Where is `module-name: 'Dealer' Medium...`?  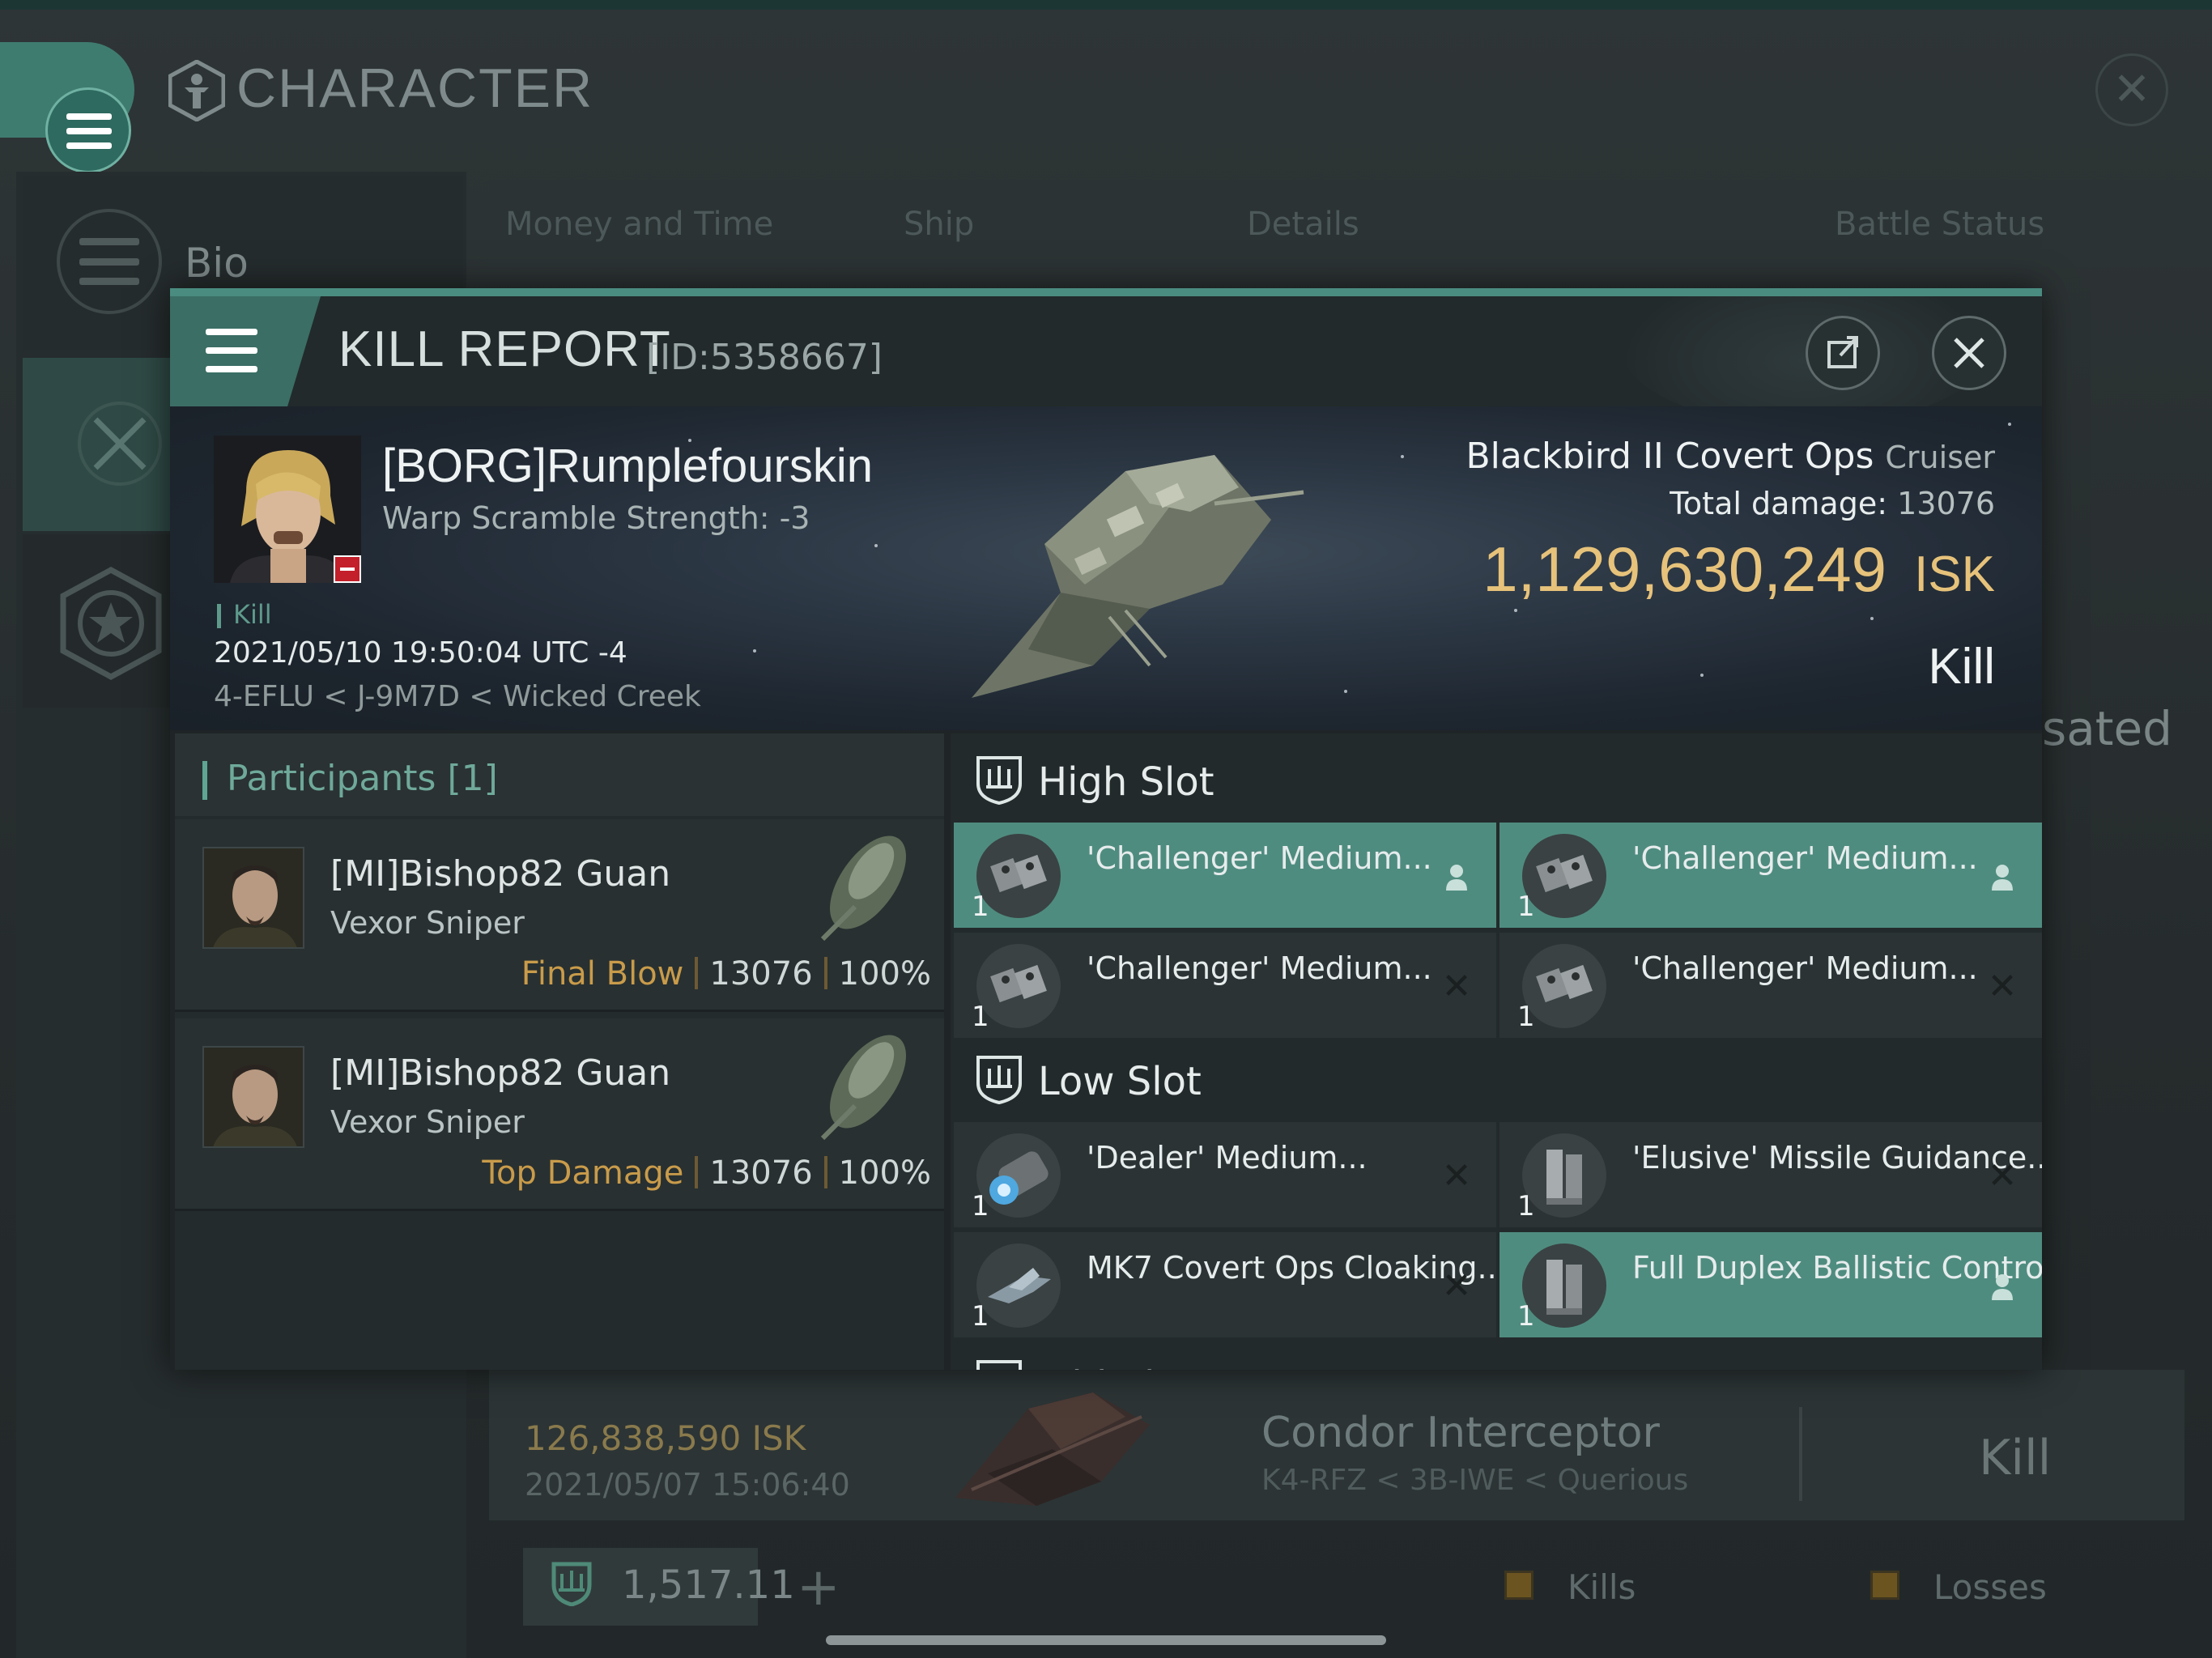 module-name: 'Dealer' Medium... is located at coordinates (1228, 1157).